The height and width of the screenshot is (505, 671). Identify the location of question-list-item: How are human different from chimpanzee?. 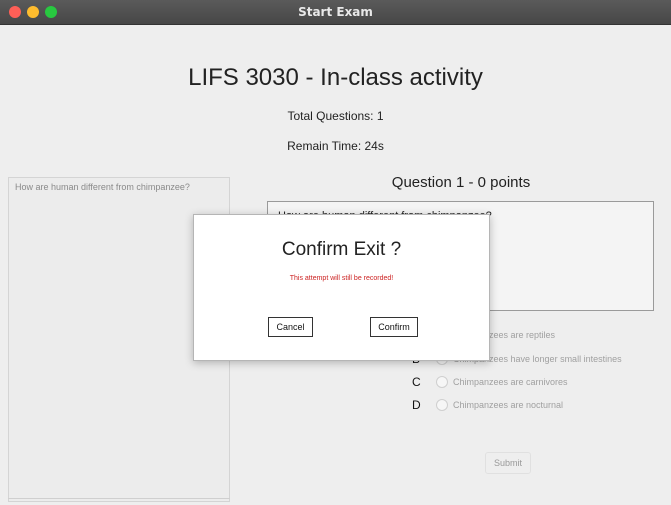
(119, 187).